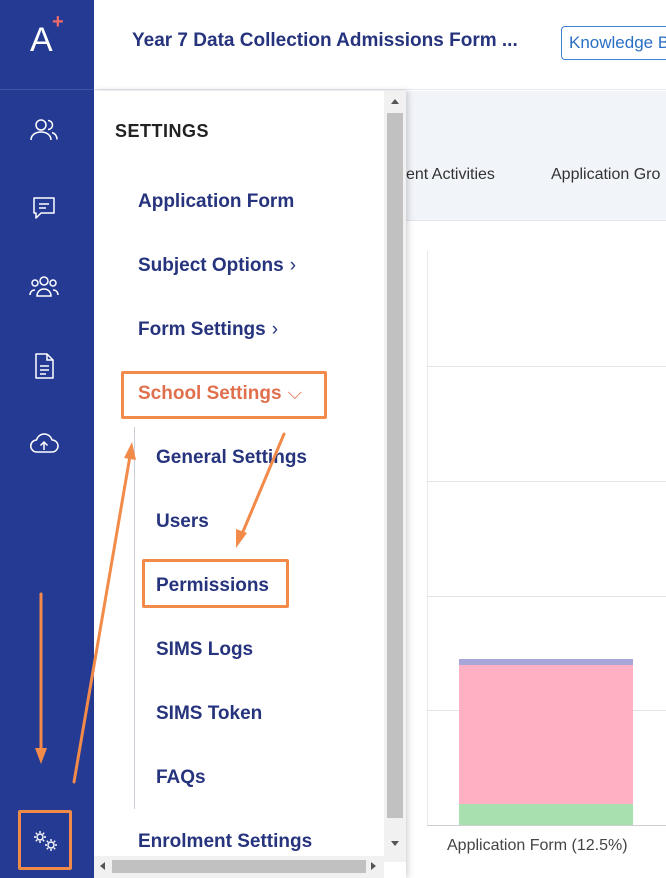 This screenshot has height=878, width=666. Describe the element at coordinates (44, 208) in the screenshot. I see `message-icon` at that location.